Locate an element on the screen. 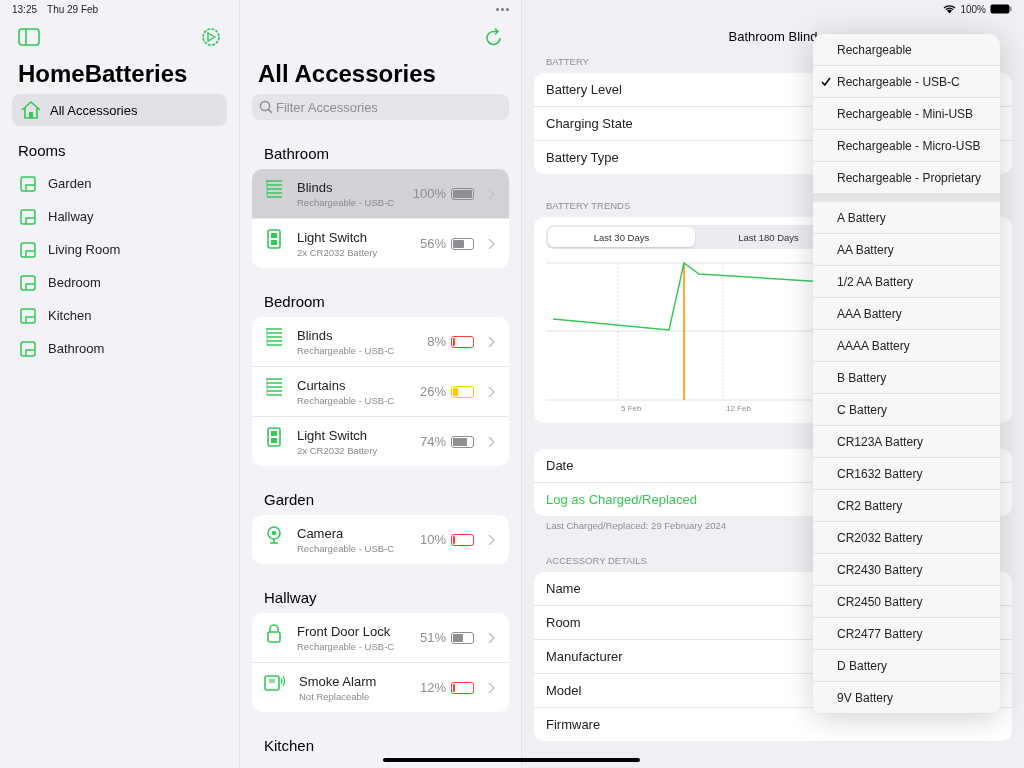 The height and width of the screenshot is (768, 1024). segment-tab: Last 30 Days is located at coordinates (621, 237).